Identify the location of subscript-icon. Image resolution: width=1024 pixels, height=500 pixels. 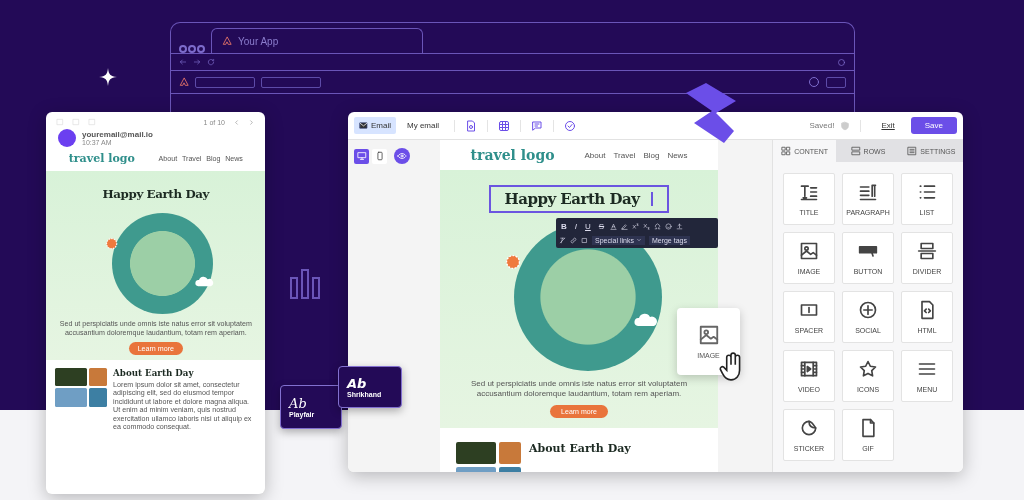
(647, 226).